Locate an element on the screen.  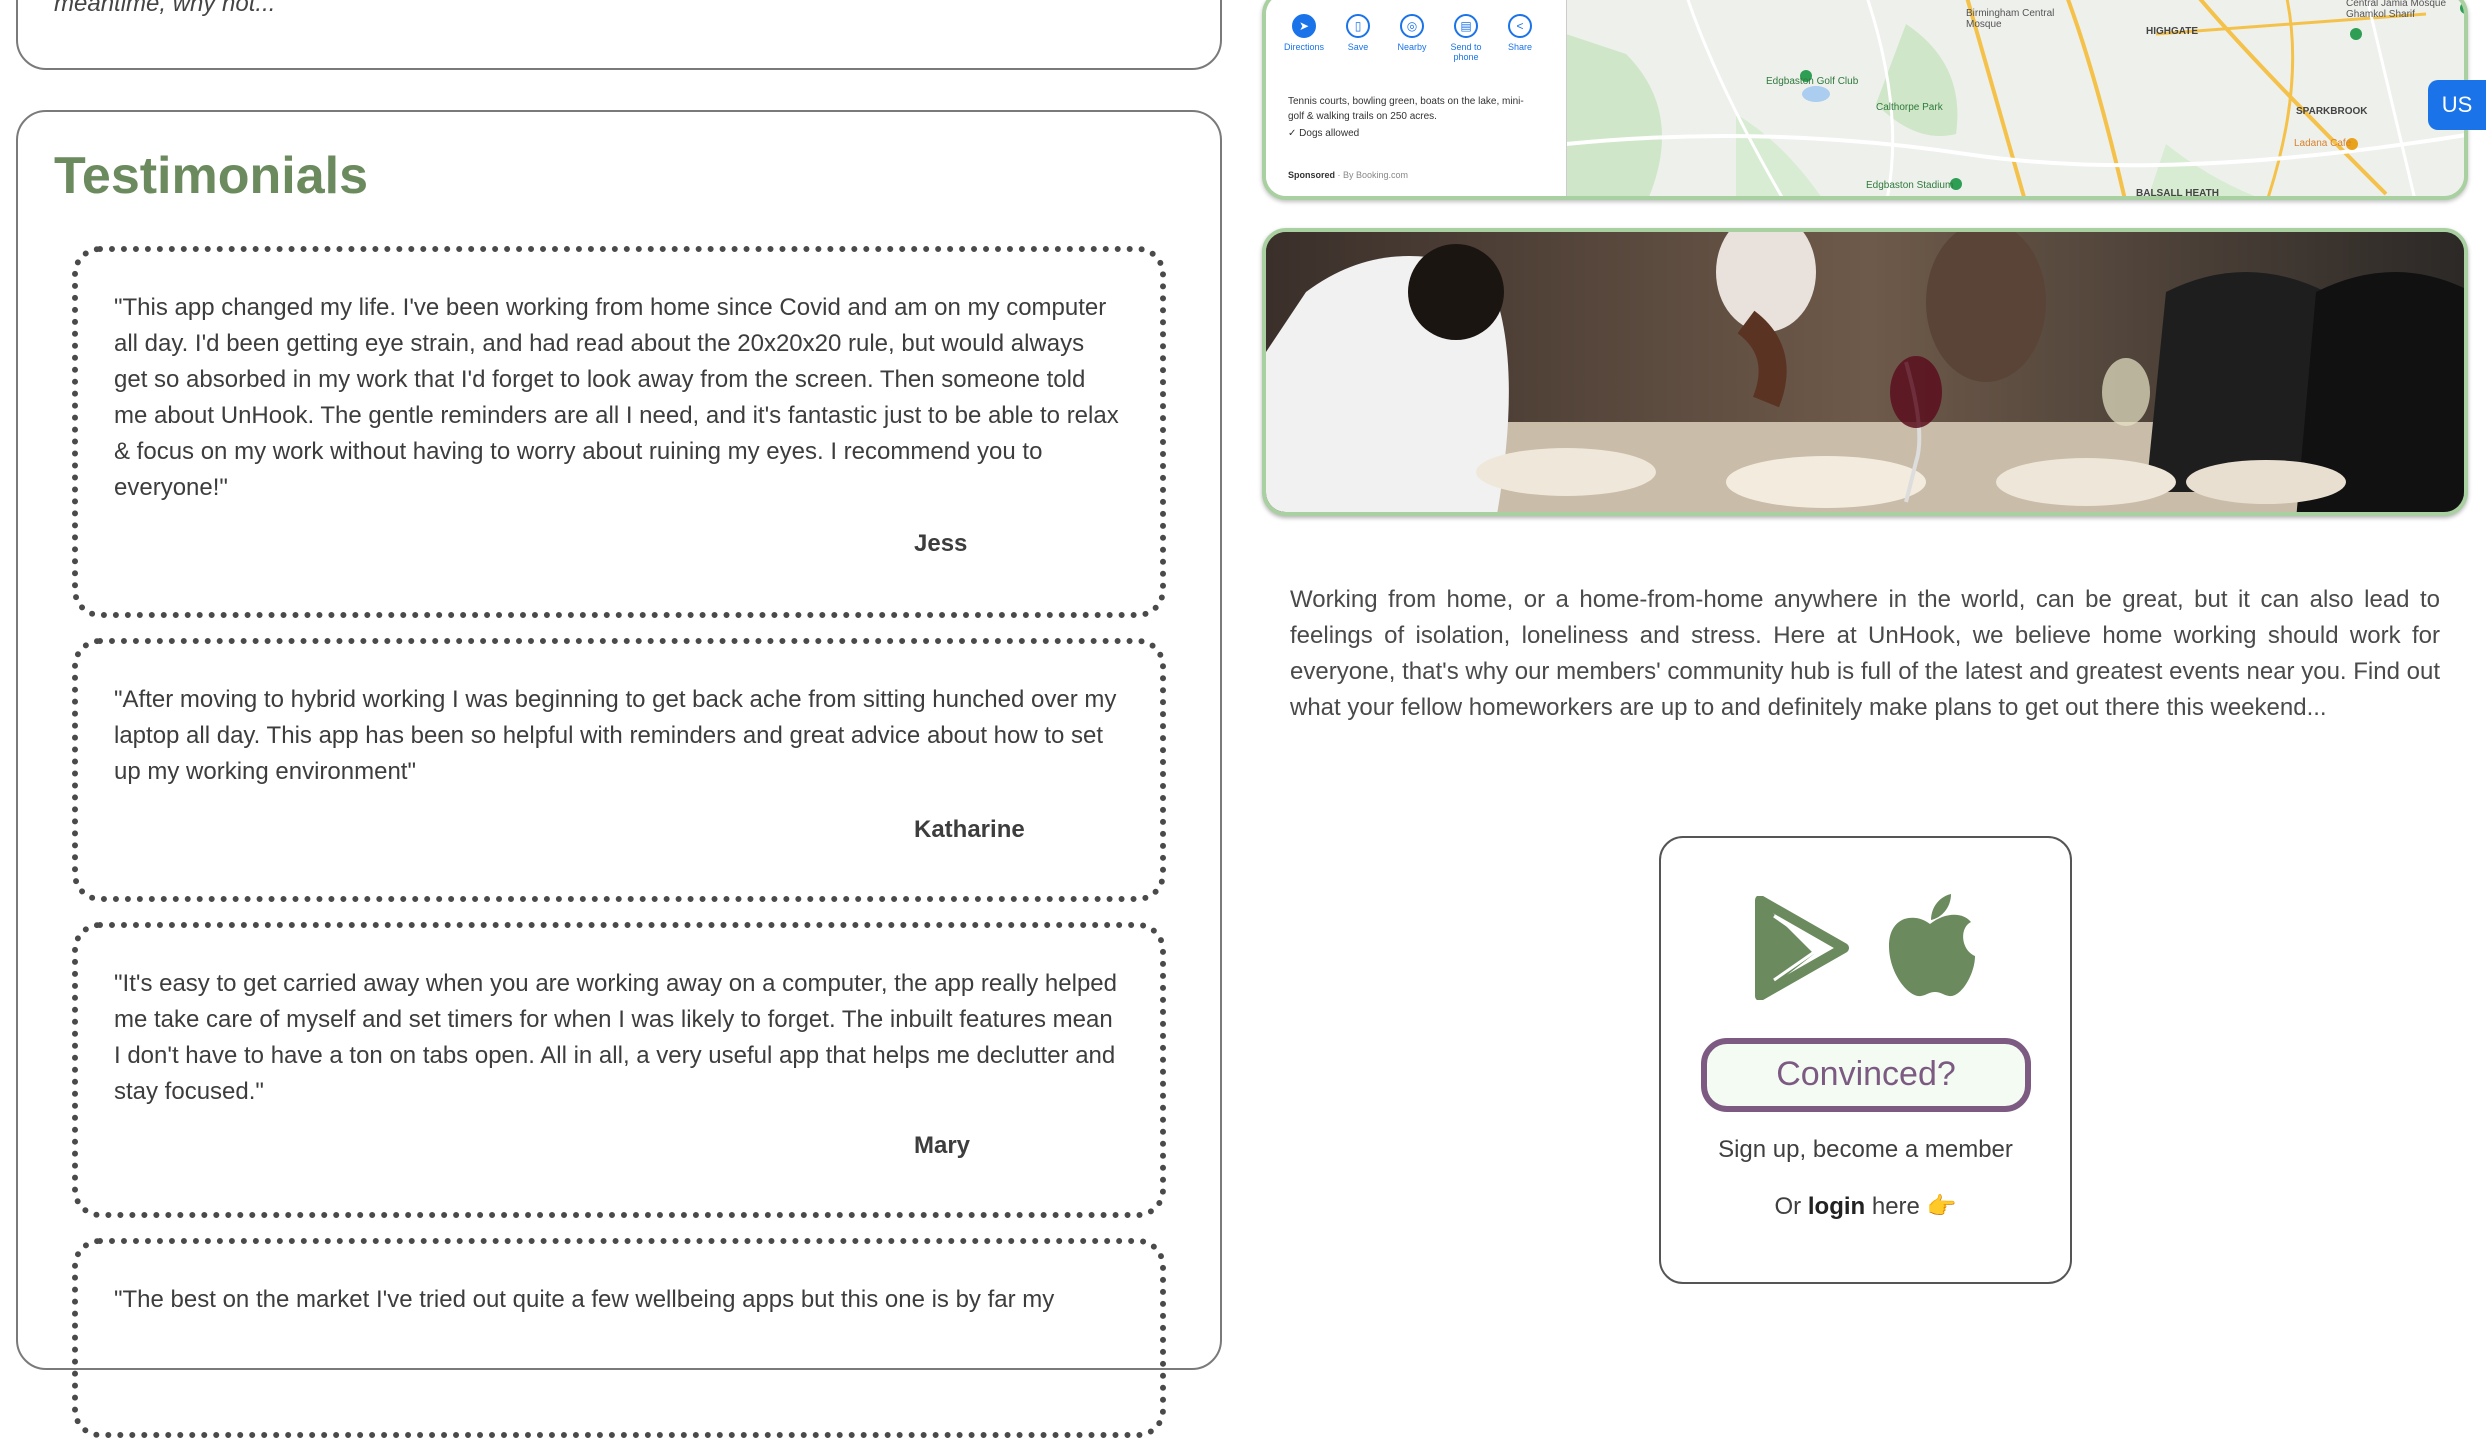
login-line: Or login here 👉 is located at coordinates (1865, 1206).